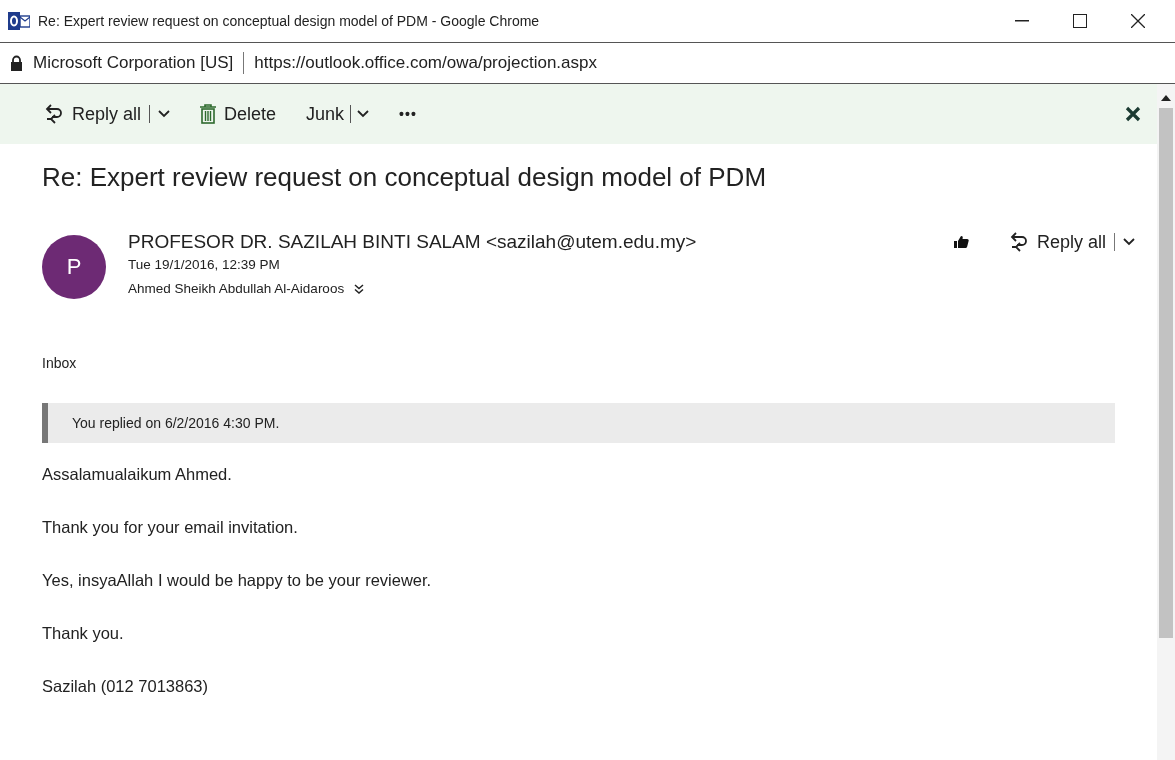  Describe the element at coordinates (359, 288) in the screenshot. I see `expand-icon` at that location.